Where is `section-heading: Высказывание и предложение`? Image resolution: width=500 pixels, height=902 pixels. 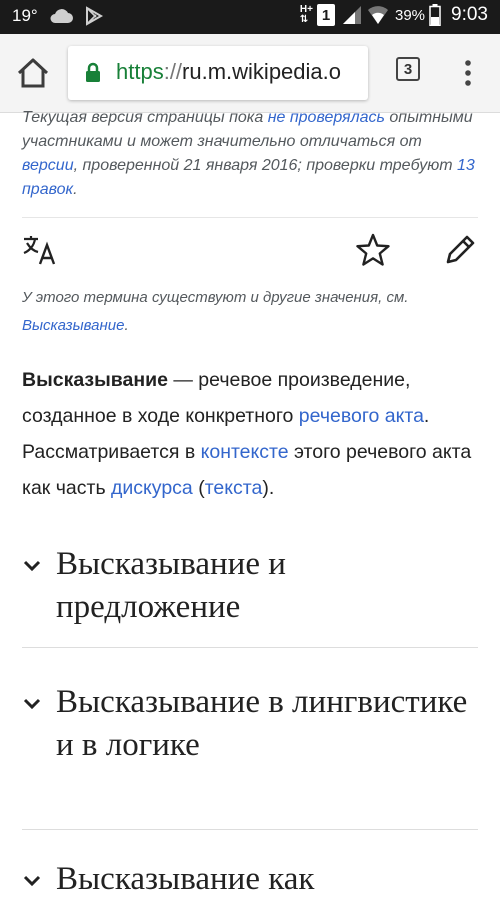 section-heading: Высказывание и предложение is located at coordinates (250, 595).